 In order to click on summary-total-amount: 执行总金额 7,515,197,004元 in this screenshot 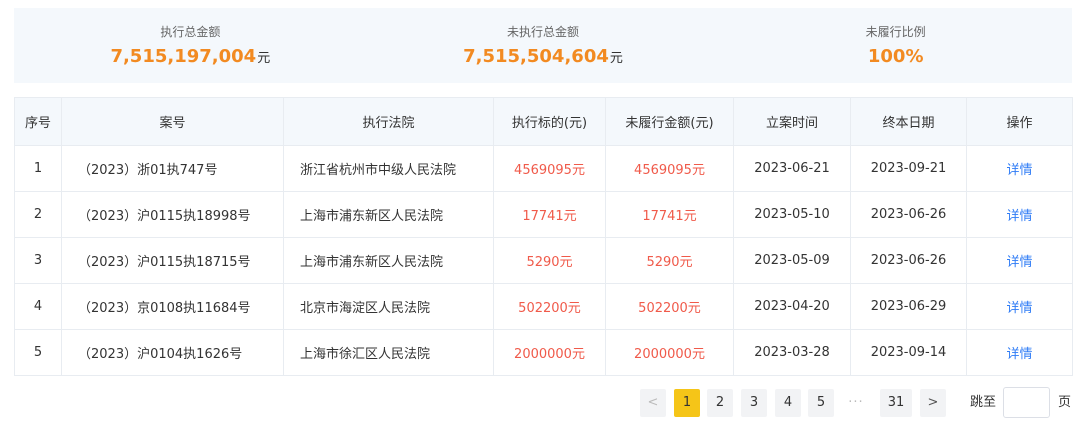, I will do `click(190, 45)`.